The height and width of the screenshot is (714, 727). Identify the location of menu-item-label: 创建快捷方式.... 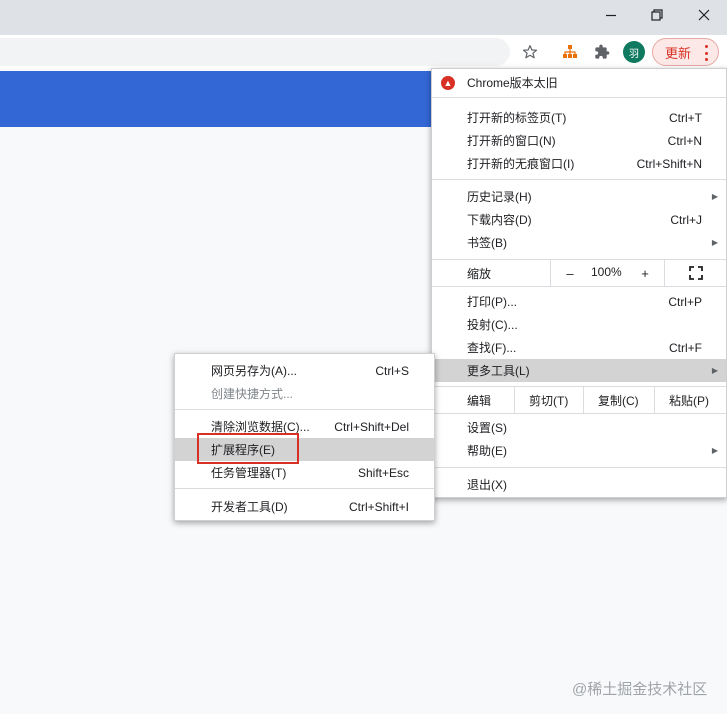
(252, 394).